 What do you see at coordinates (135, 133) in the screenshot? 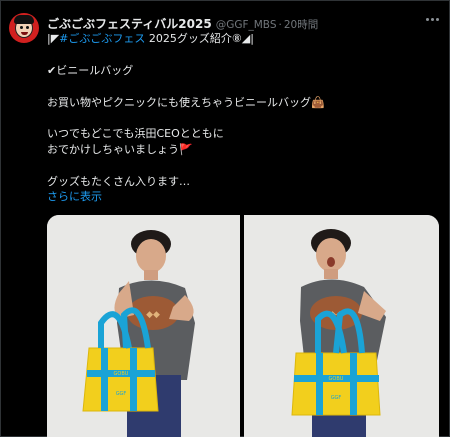
I see `tweet-line-ceo: いつでもどこでも浜田CEOとともに` at bounding box center [135, 133].